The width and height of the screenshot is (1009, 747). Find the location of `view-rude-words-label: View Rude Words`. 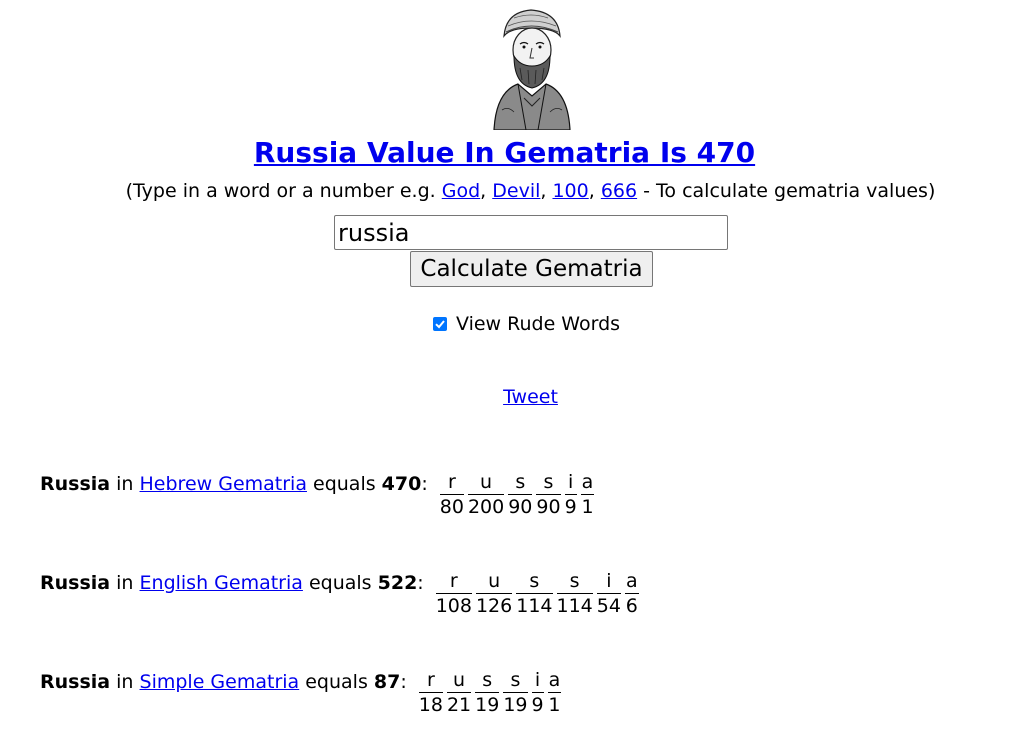

view-rude-words-label: View Rude Words is located at coordinates (538, 324).